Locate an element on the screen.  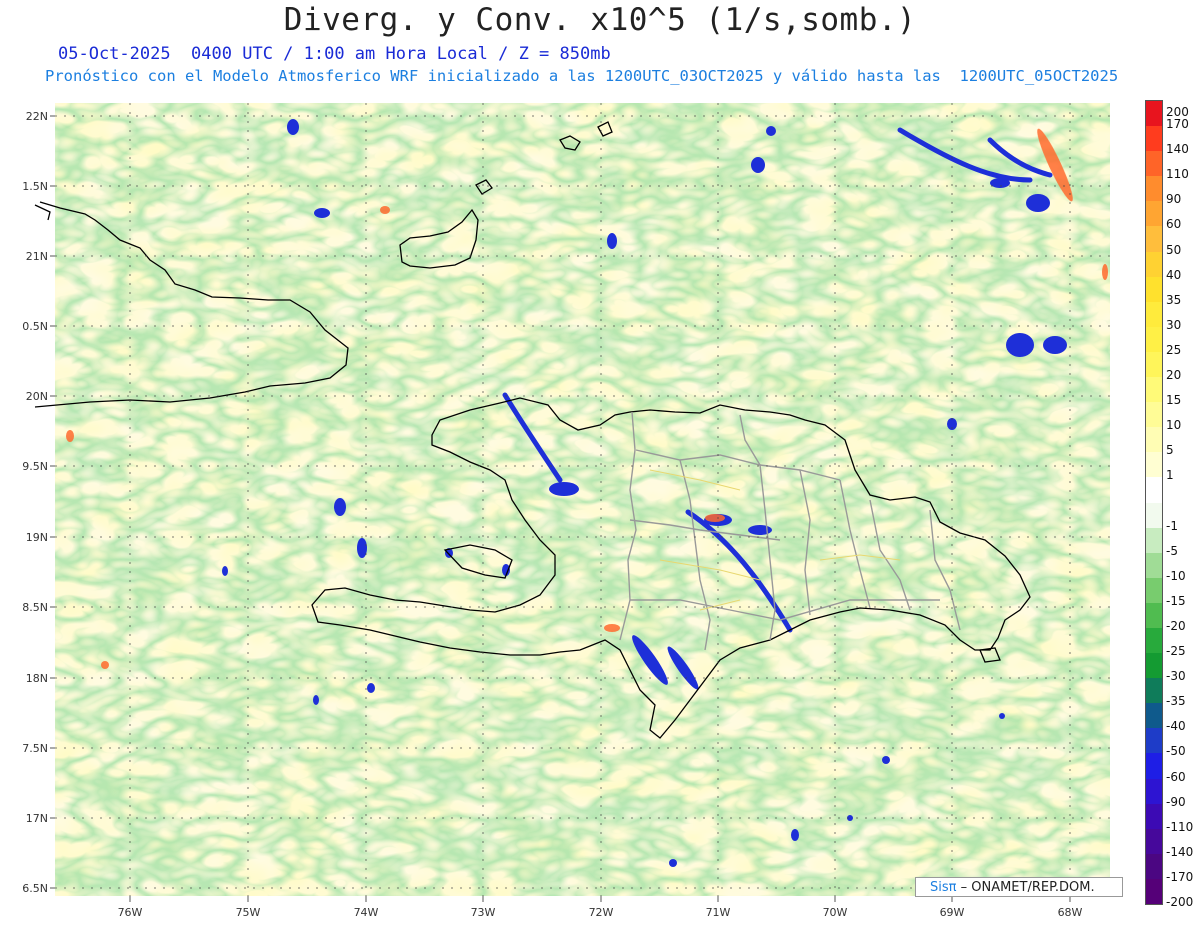
credit-box: Sisπ – ONAMET/REP.DOM. is located at coordinates (1019, 887).